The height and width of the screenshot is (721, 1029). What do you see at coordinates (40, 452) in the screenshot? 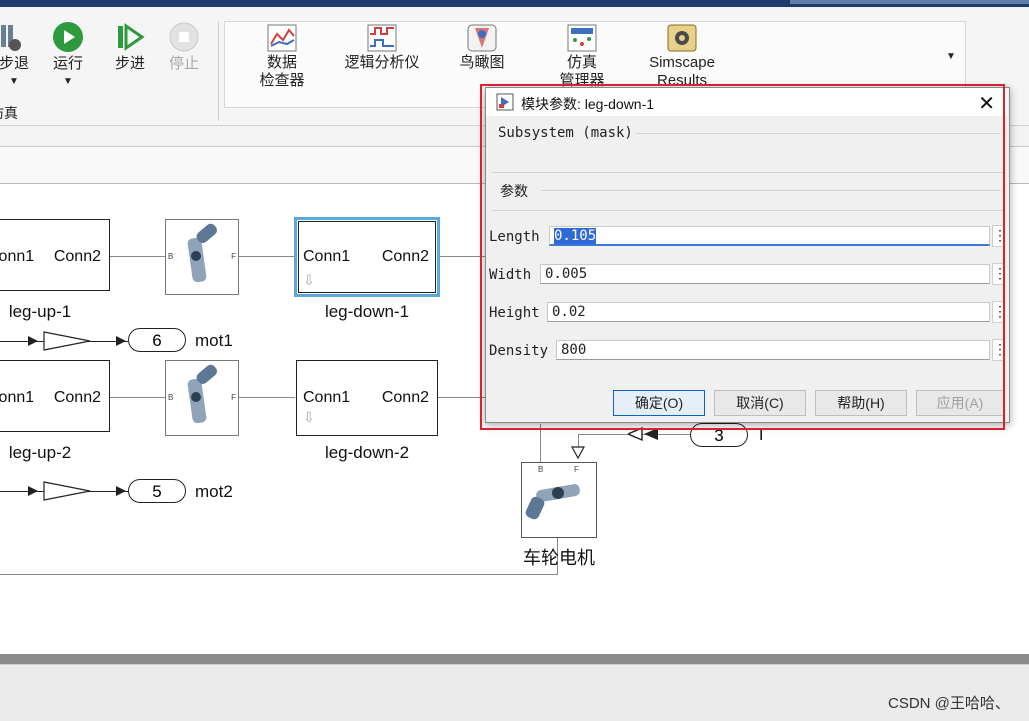
I see `block-label: leg-up-2` at bounding box center [40, 452].